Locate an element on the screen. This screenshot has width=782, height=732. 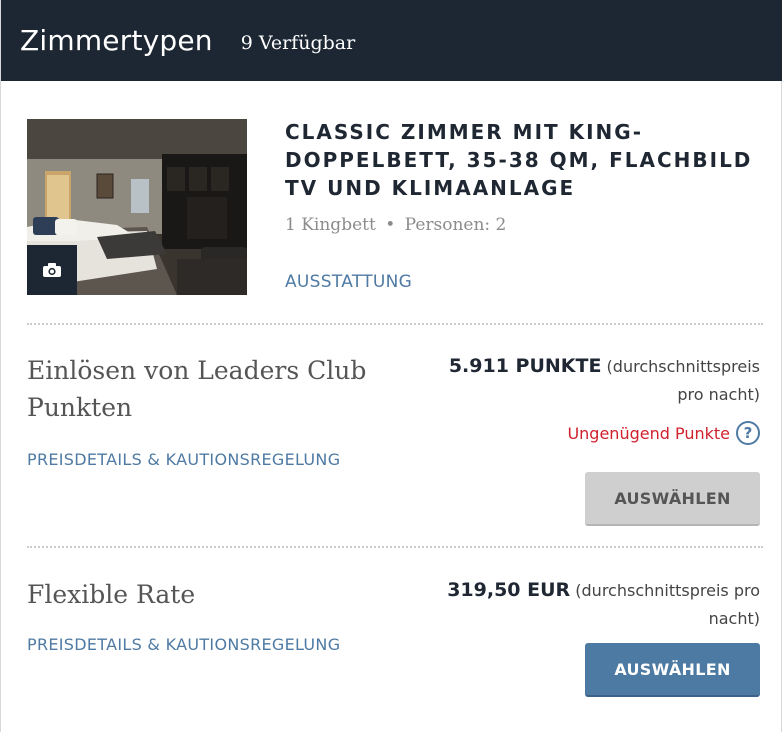
guest-info: Personen: 2 is located at coordinates (455, 225).